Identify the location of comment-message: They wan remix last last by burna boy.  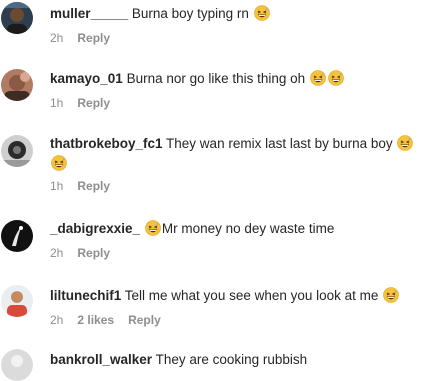
(279, 143).